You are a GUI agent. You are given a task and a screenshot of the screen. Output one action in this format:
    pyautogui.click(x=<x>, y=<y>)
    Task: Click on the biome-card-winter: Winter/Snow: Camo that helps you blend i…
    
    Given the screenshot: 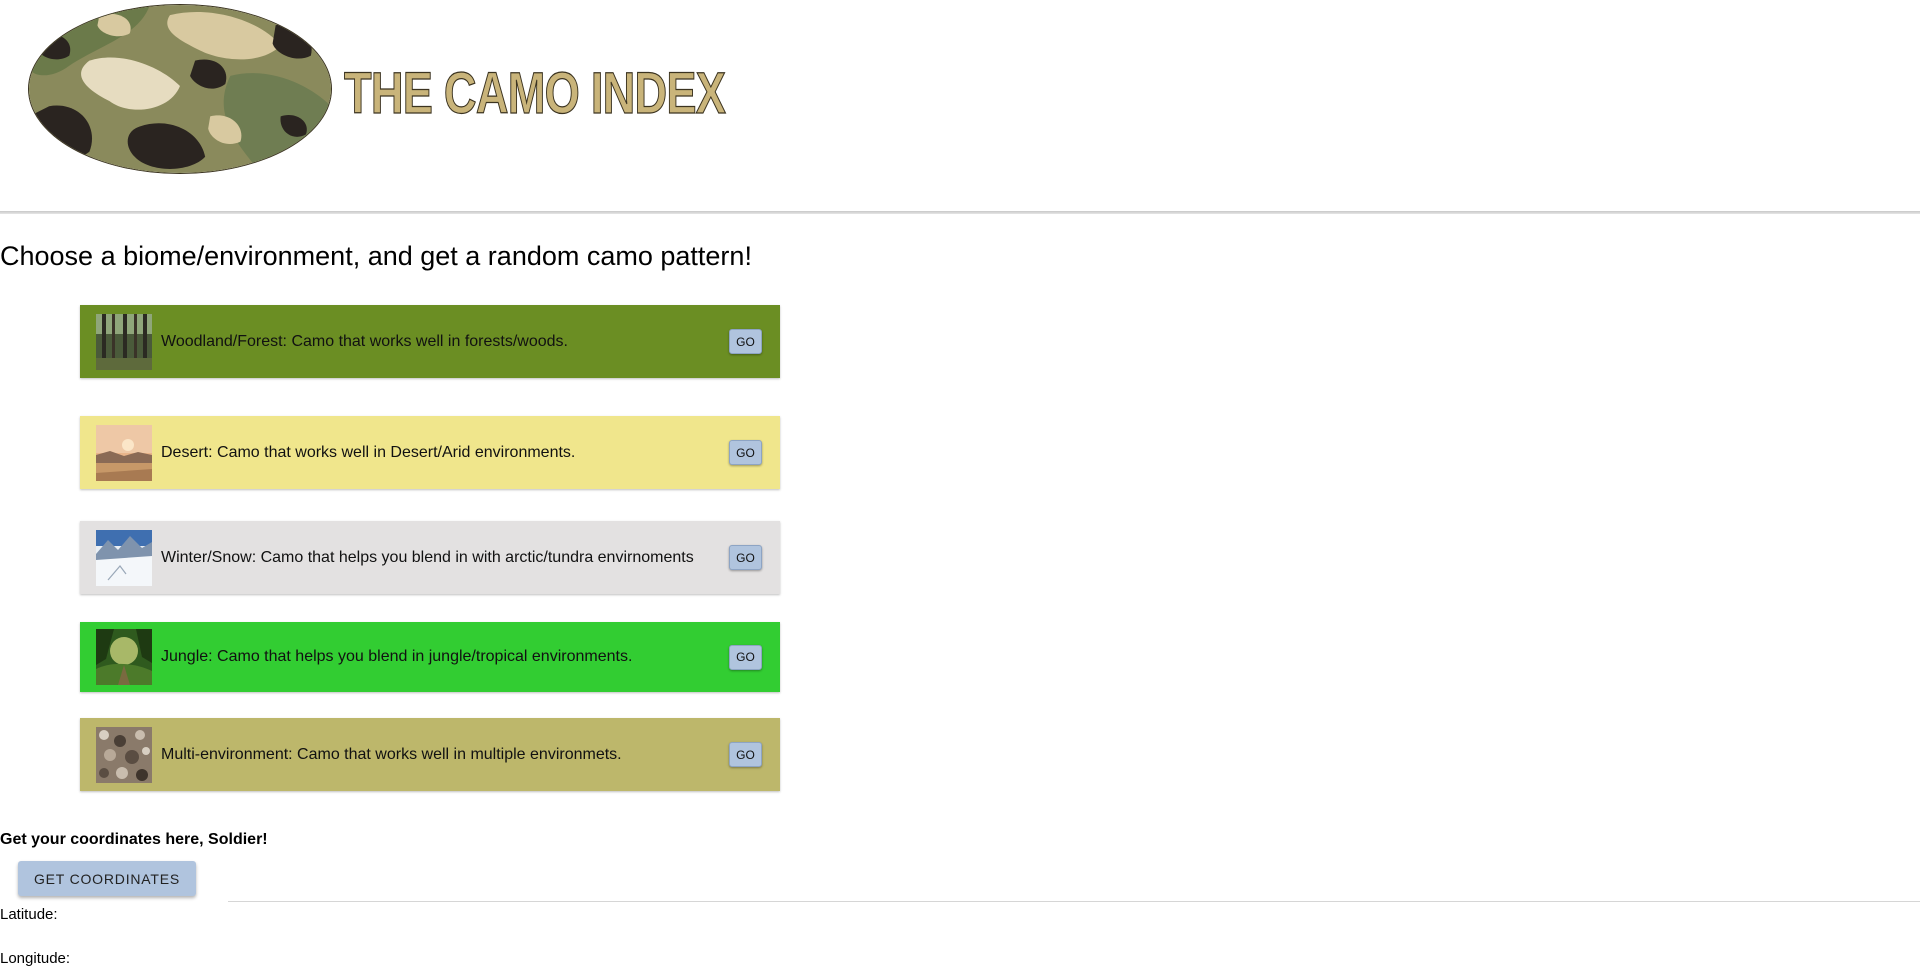 What is the action you would take?
    pyautogui.click(x=430, y=557)
    